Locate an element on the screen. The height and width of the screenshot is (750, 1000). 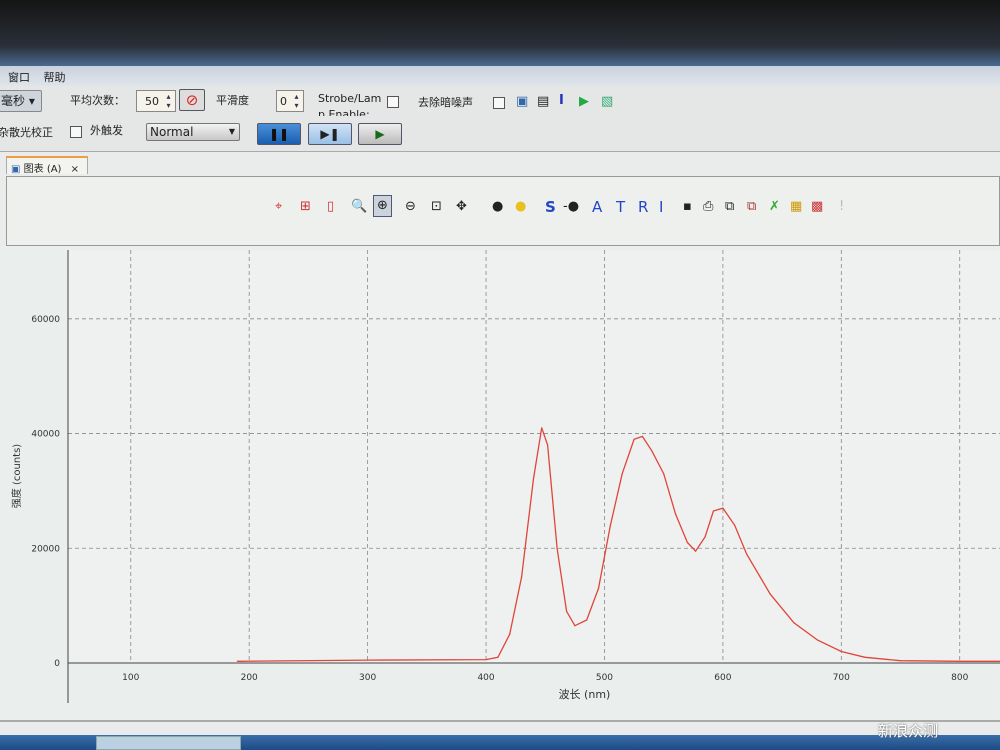
graph-icon: ▣ is located at coordinates (522, 102).